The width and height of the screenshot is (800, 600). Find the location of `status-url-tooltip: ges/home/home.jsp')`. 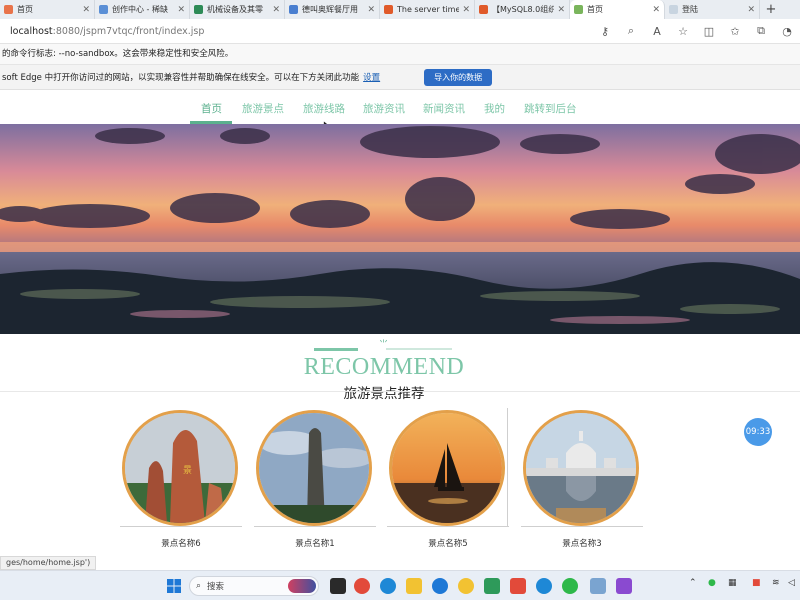

status-url-tooltip: ges/home/home.jsp') is located at coordinates (48, 563).